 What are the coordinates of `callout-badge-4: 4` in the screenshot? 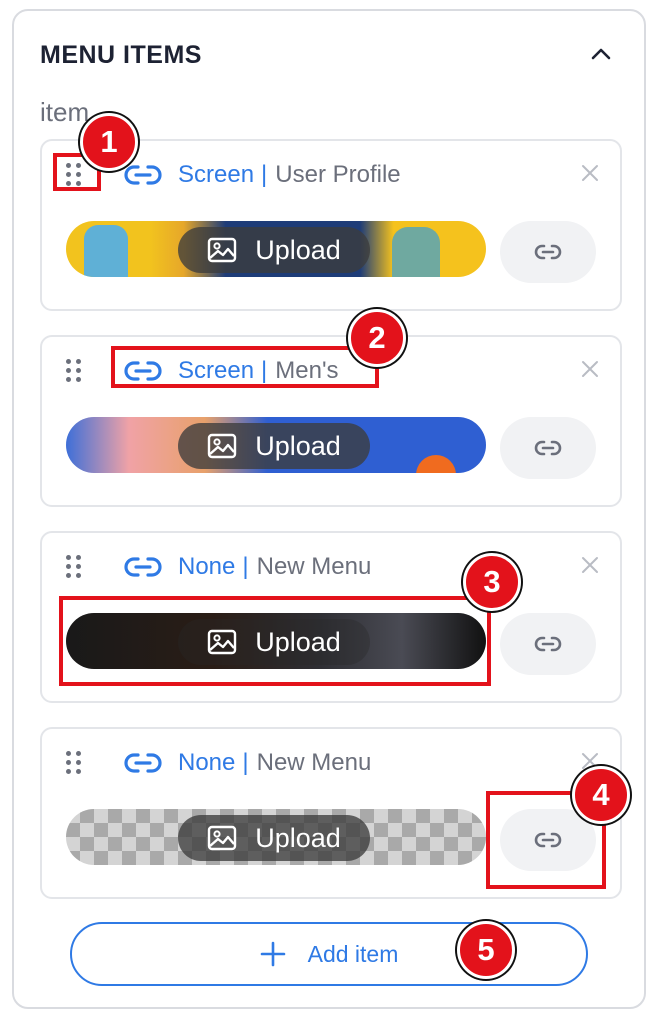 It's located at (601, 795).